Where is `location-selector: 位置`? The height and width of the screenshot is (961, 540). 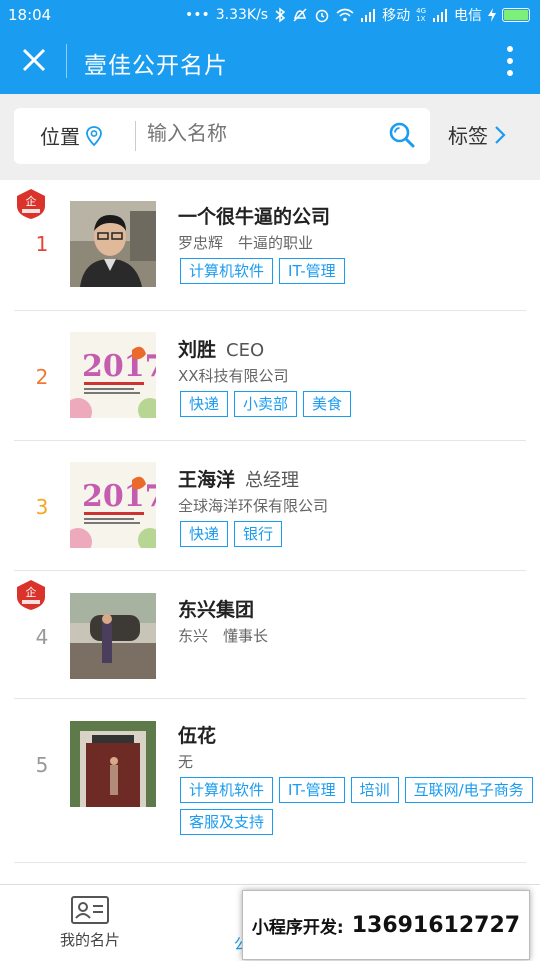 location-selector: 位置 is located at coordinates (72, 135).